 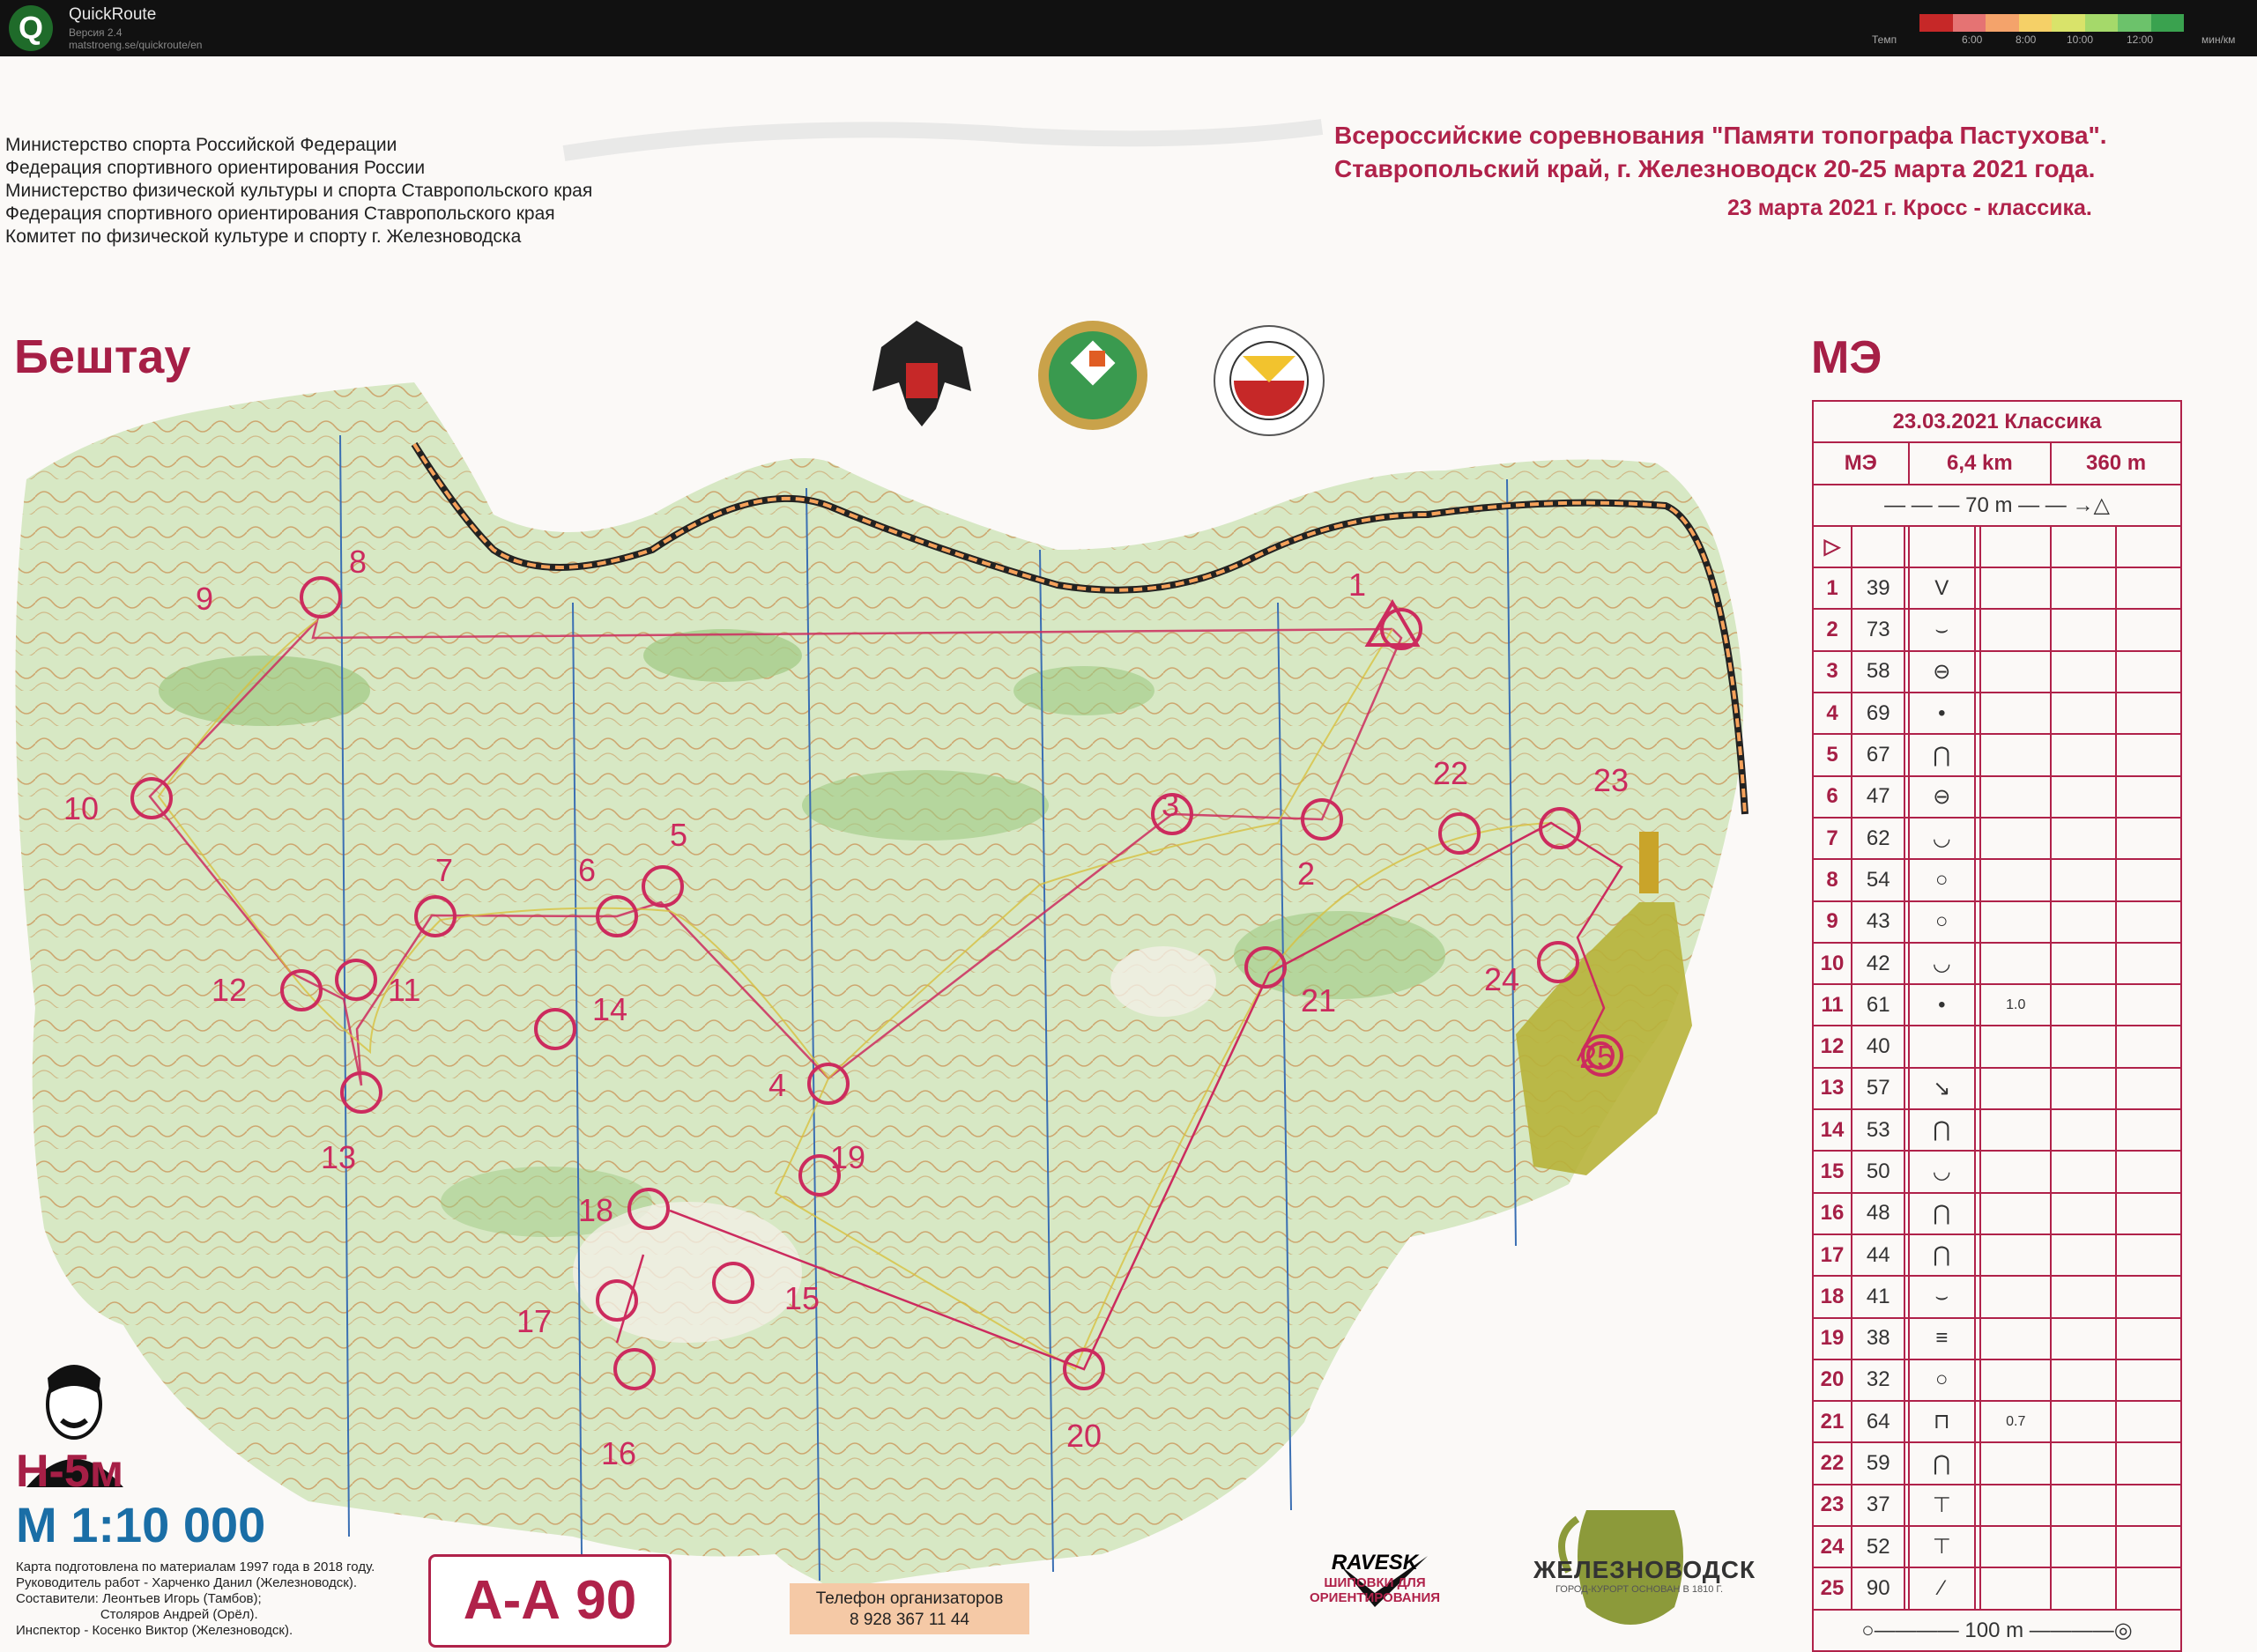 What do you see at coordinates (2016, 1005) in the screenshot?
I see `control-symbol-cell: 1.0` at bounding box center [2016, 1005].